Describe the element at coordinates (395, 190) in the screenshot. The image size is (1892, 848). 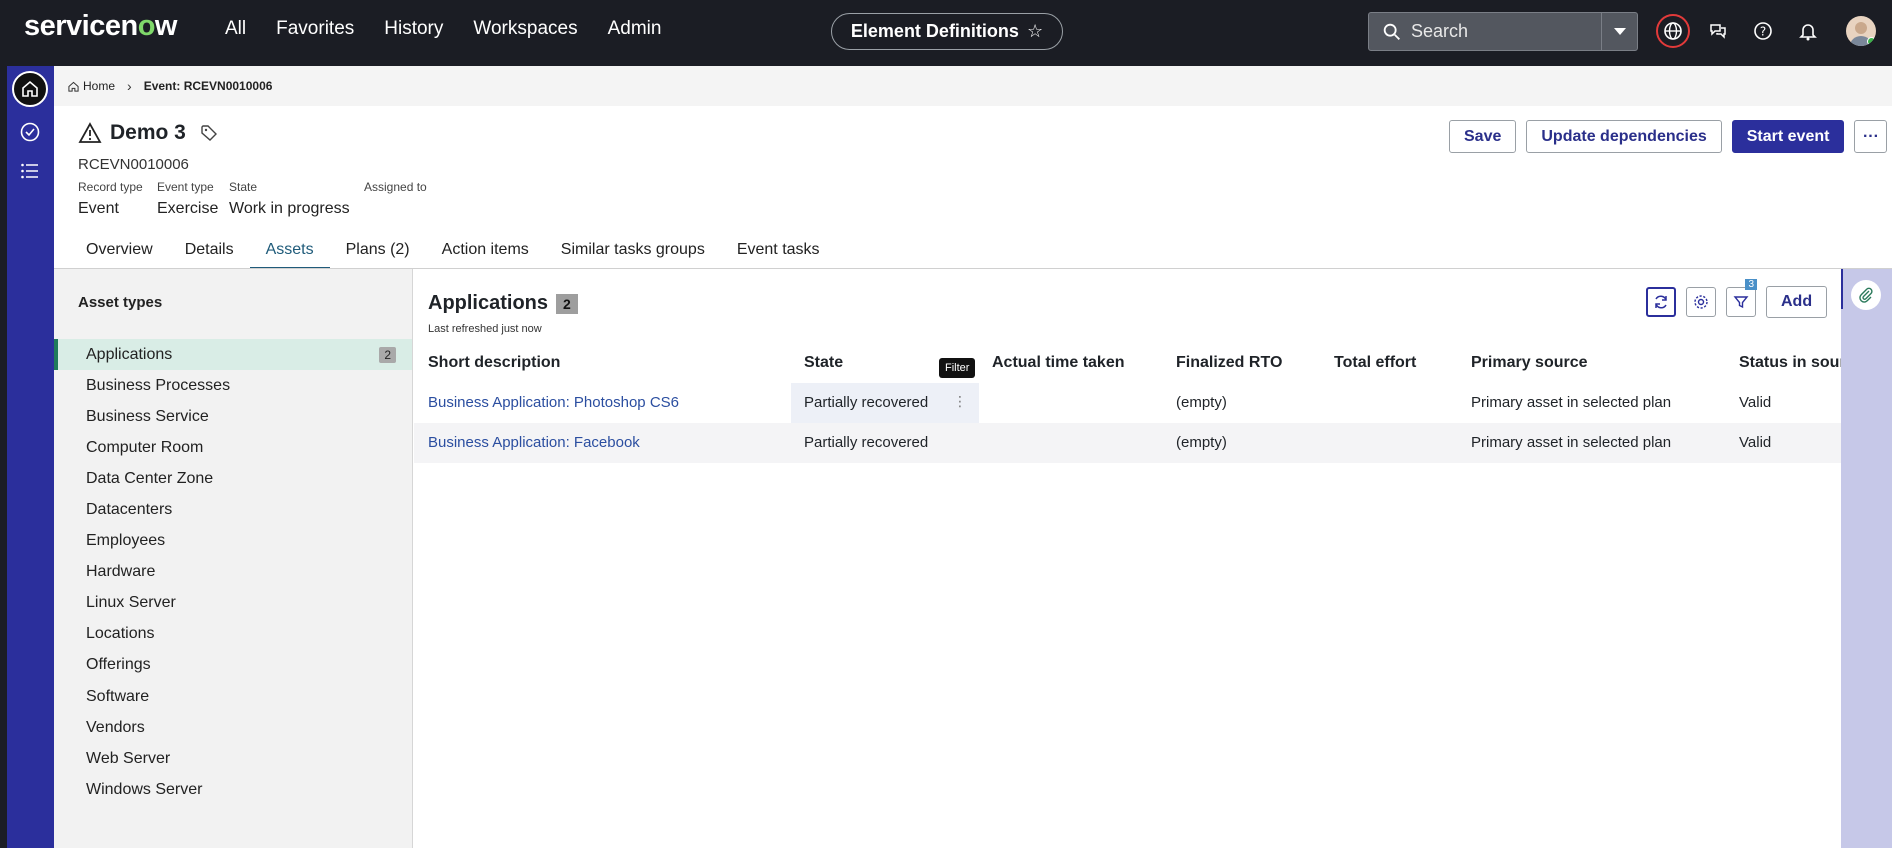
I see `field-assigned-to: Assigned to` at that location.